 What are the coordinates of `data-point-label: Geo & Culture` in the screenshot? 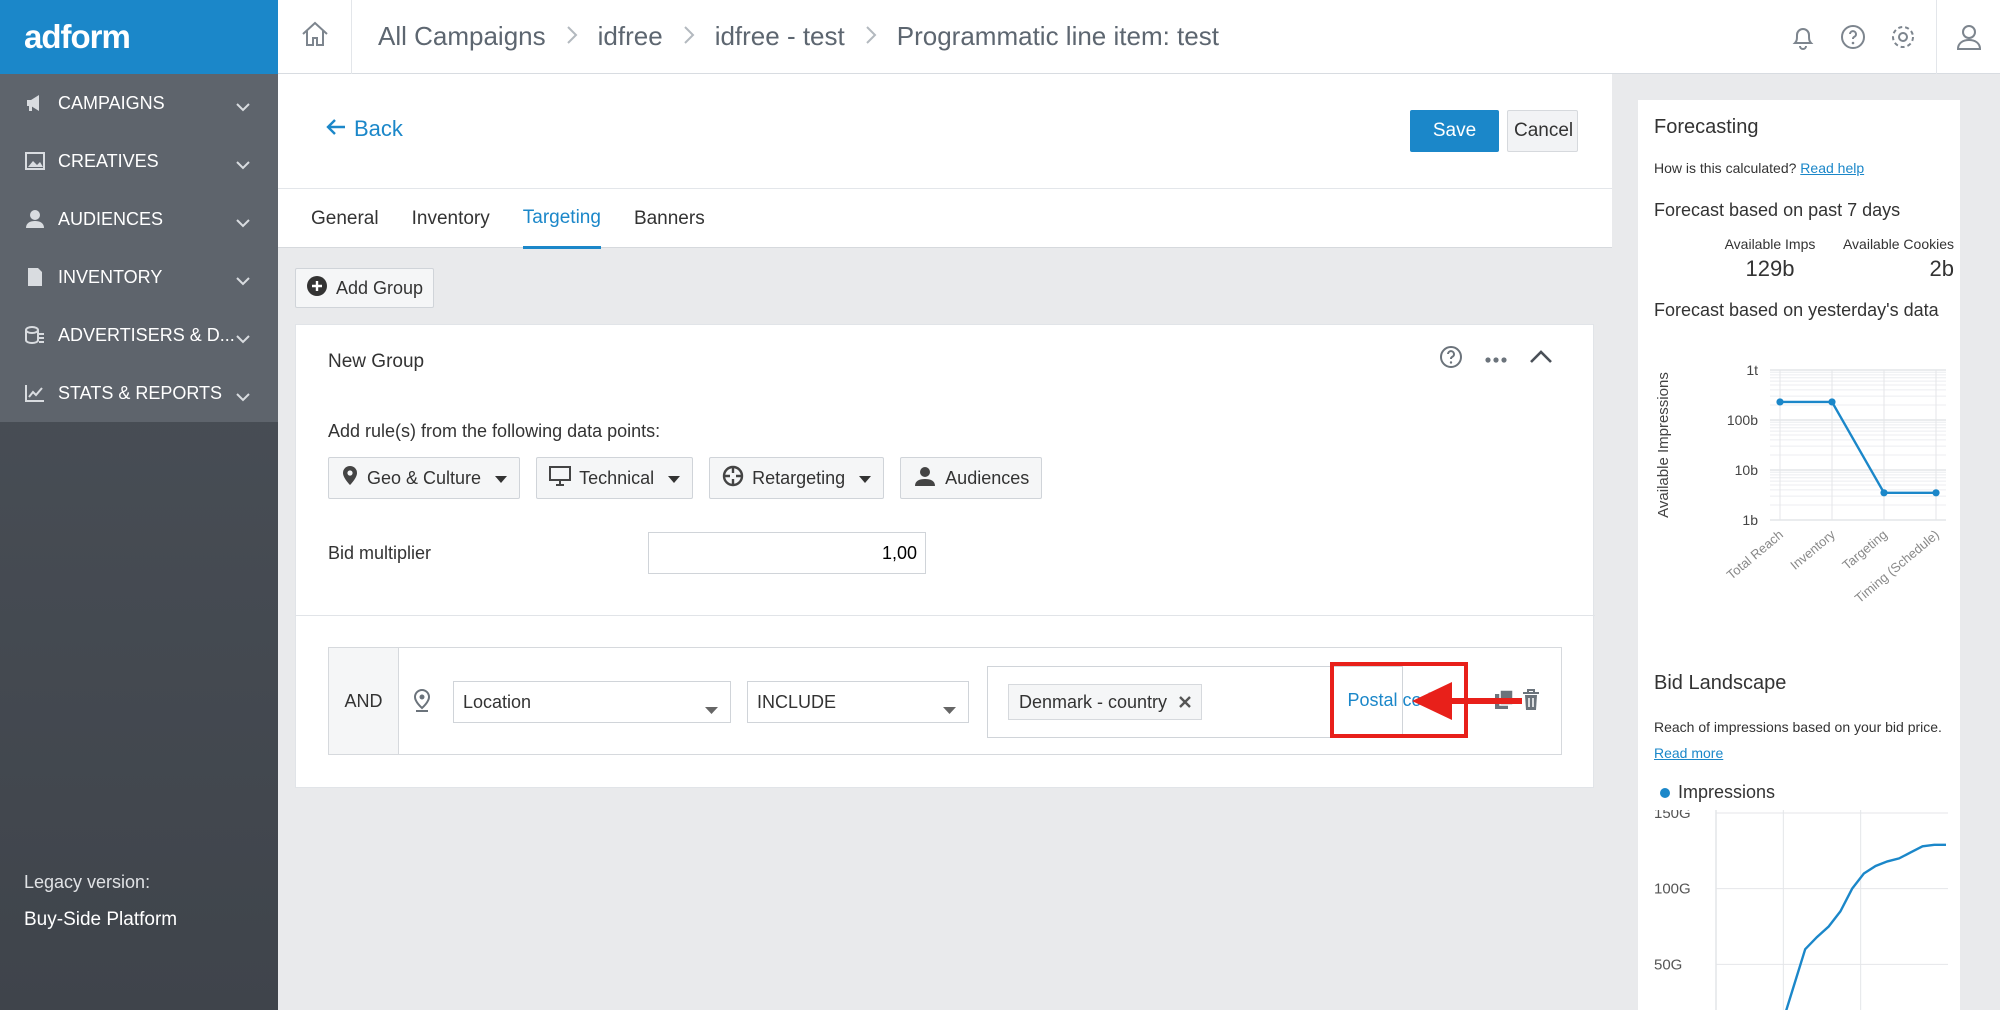 It's located at (424, 477).